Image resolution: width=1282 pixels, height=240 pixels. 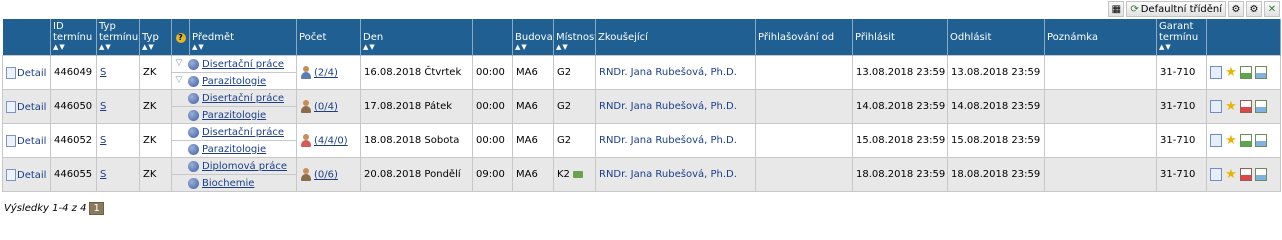 I want to click on person-full-icon, so click(x=306, y=140).